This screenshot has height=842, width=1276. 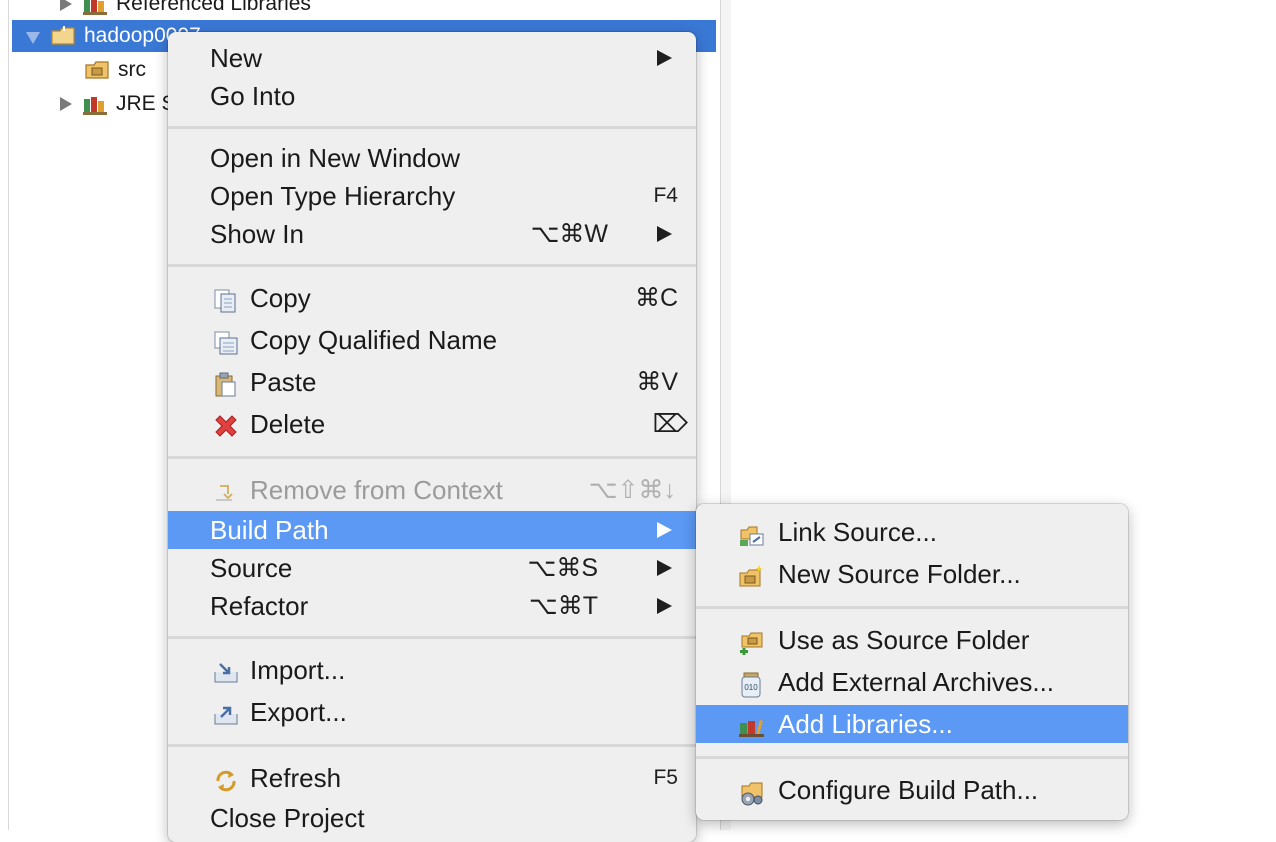 What do you see at coordinates (656, 298) in the screenshot?
I see `shortcut: ⌘C` at bounding box center [656, 298].